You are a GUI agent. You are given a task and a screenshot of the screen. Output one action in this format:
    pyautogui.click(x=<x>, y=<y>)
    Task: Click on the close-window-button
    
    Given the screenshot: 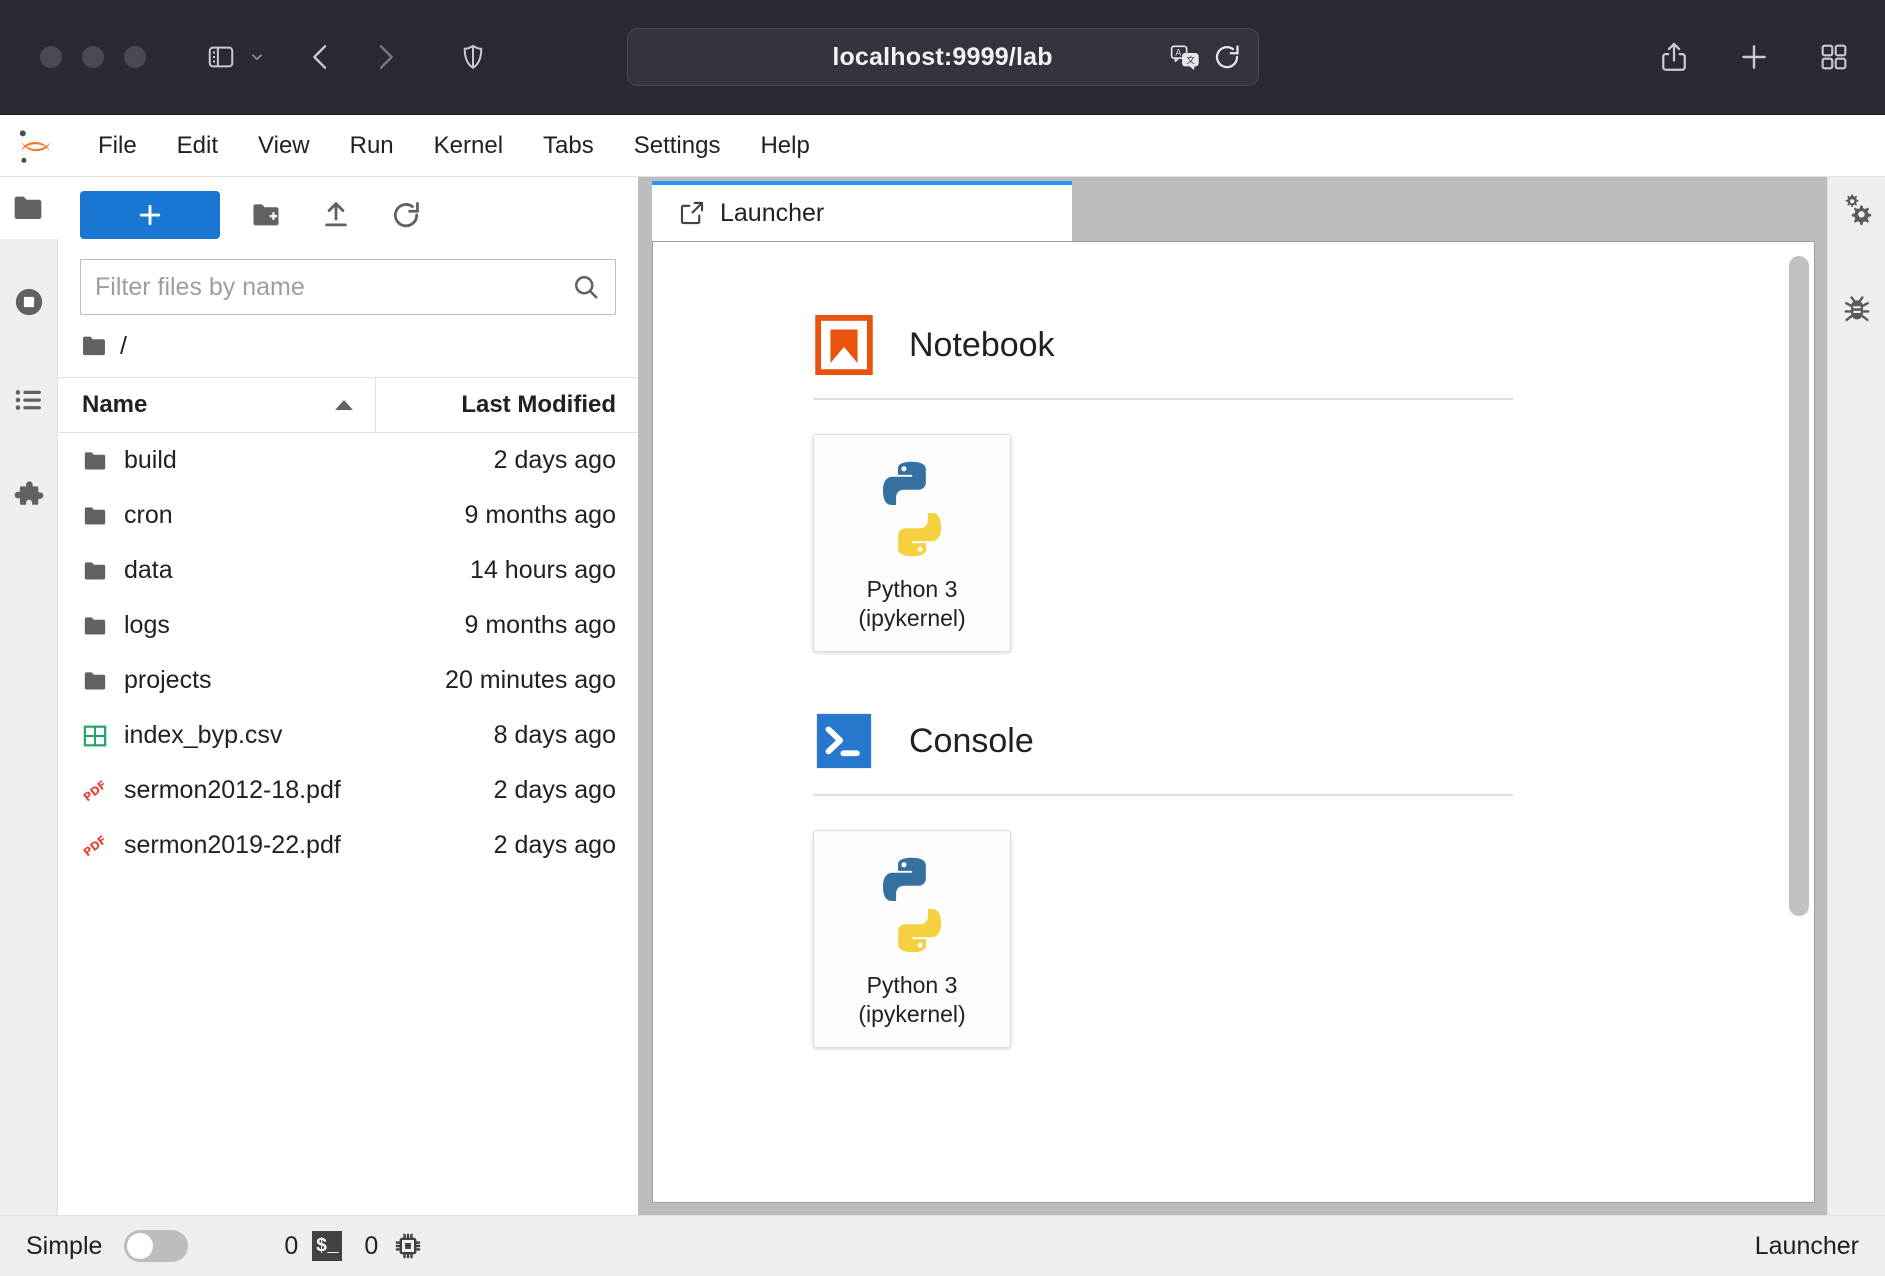 What is the action you would take?
    pyautogui.click(x=51, y=57)
    